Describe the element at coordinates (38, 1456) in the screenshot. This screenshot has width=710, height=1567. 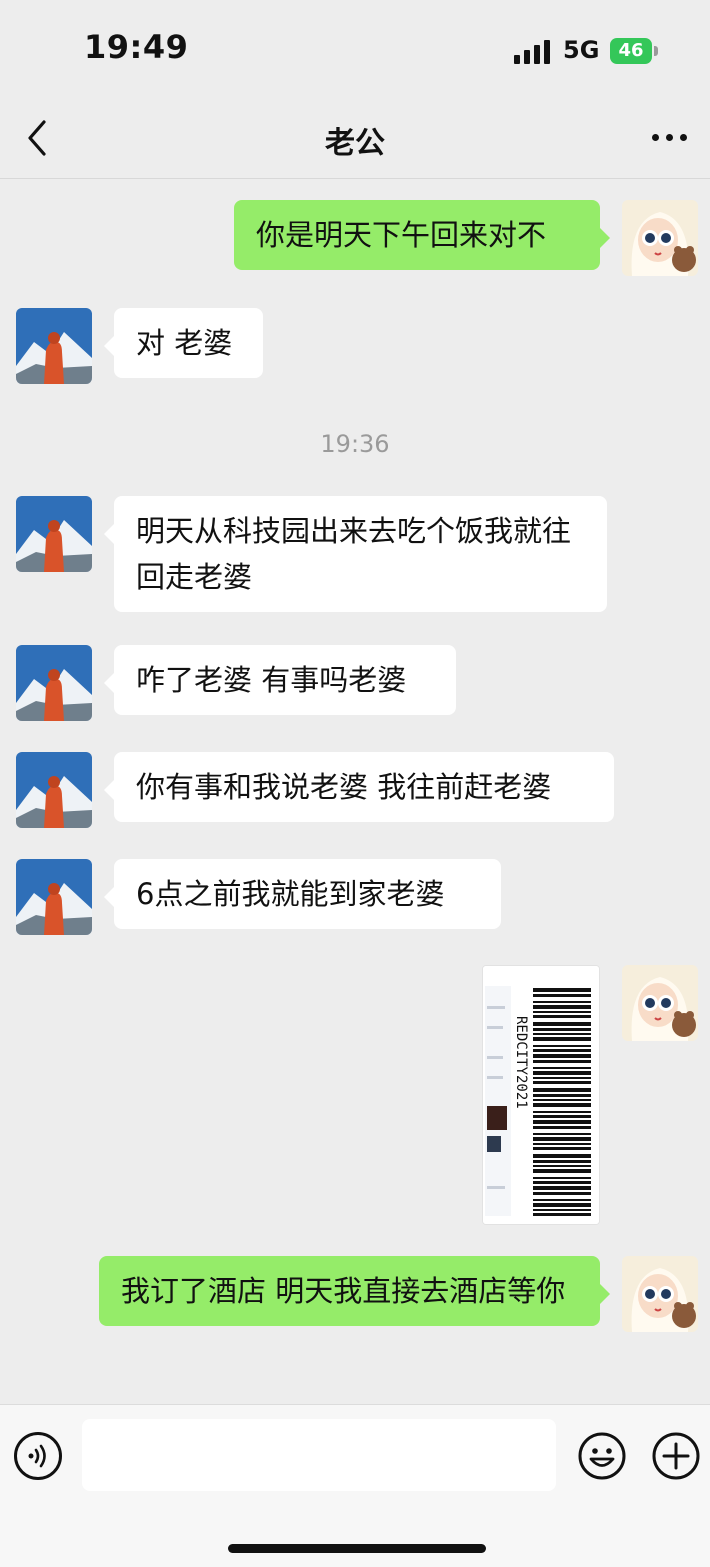
I see `voice-icon` at that location.